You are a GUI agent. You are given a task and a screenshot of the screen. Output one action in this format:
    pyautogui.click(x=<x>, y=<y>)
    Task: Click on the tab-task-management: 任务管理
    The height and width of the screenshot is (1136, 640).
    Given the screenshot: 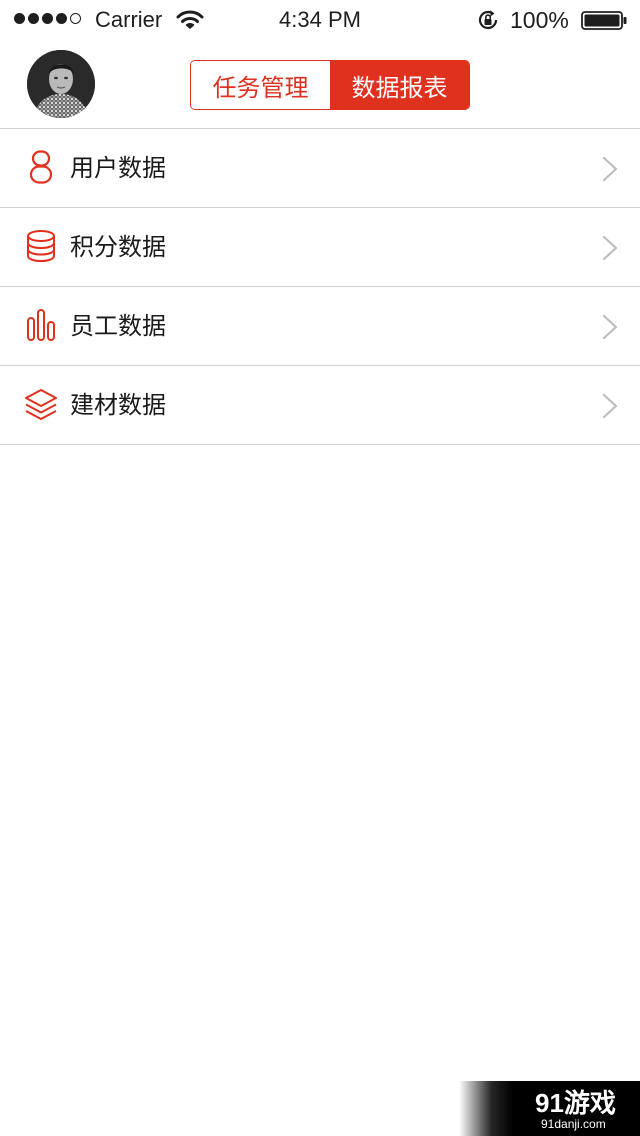 What is the action you would take?
    pyautogui.click(x=260, y=85)
    